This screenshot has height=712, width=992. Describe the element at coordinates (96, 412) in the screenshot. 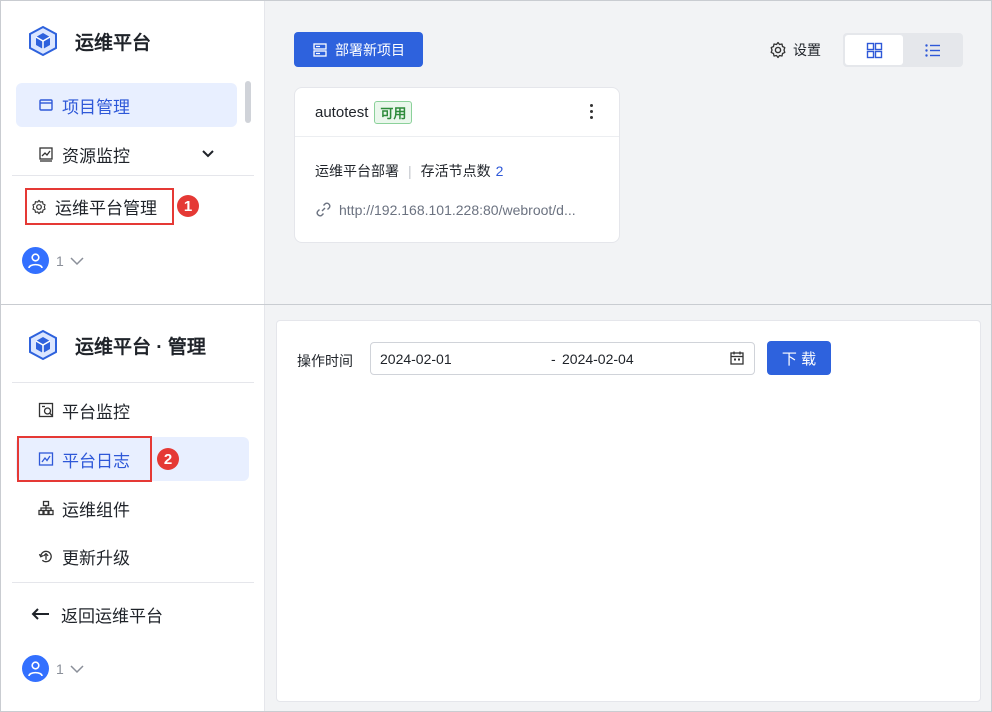

I see `sidebar-item-label: 平台监控` at that location.